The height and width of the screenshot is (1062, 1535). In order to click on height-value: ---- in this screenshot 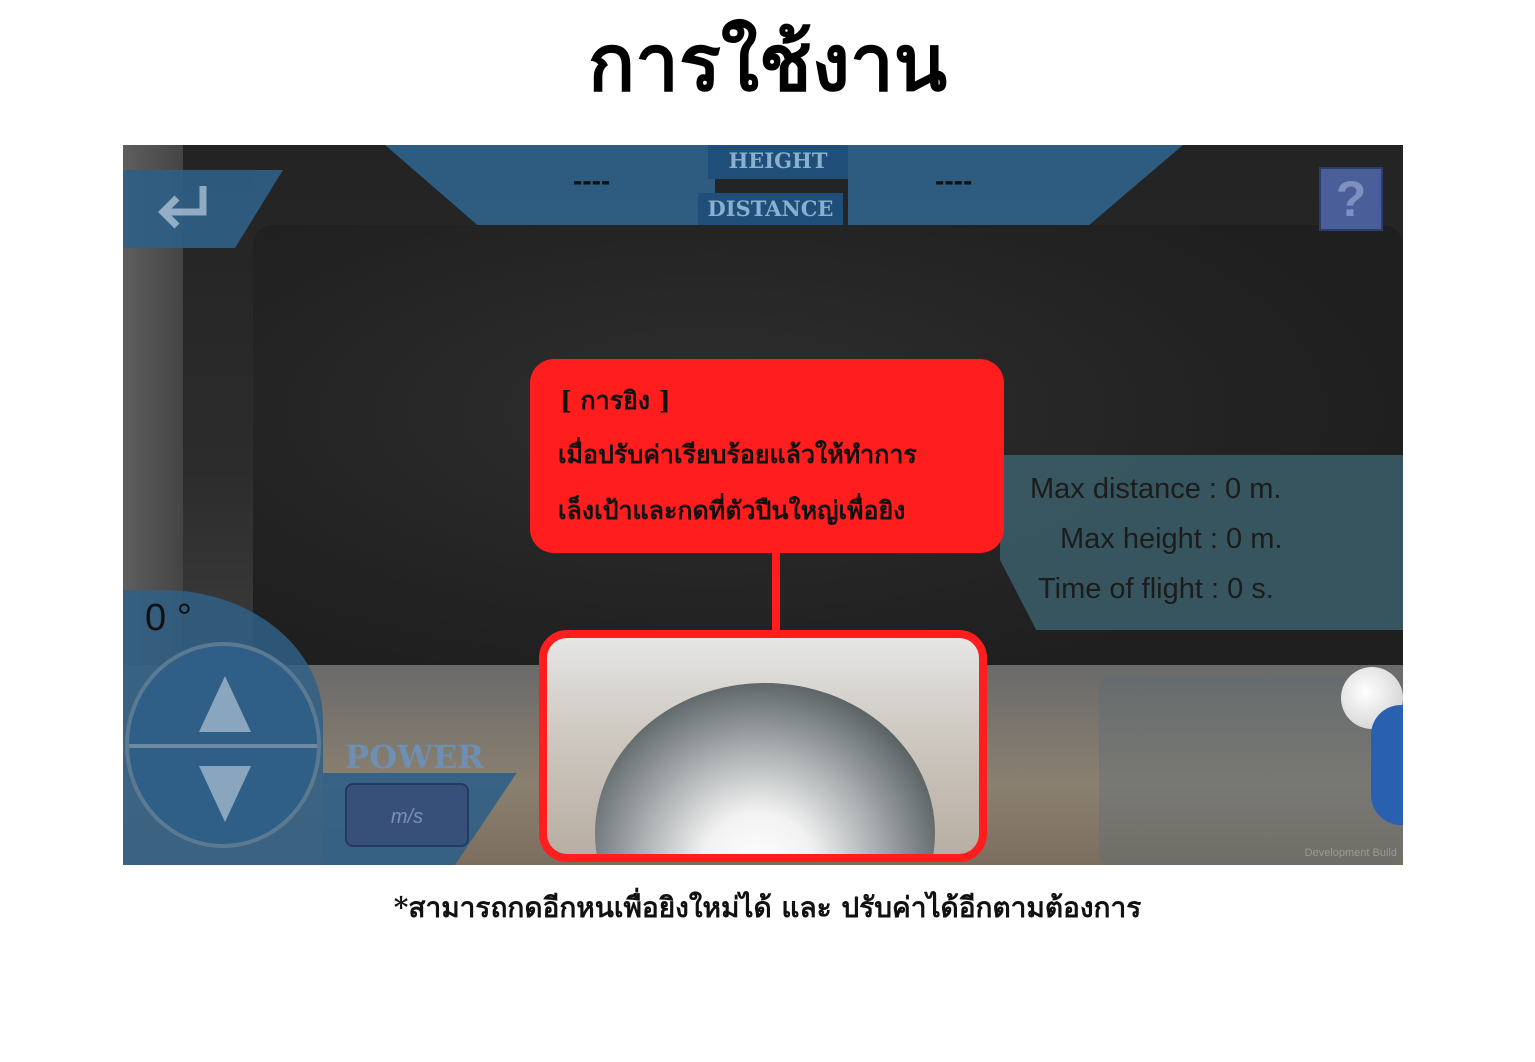, I will do `click(592, 180)`.